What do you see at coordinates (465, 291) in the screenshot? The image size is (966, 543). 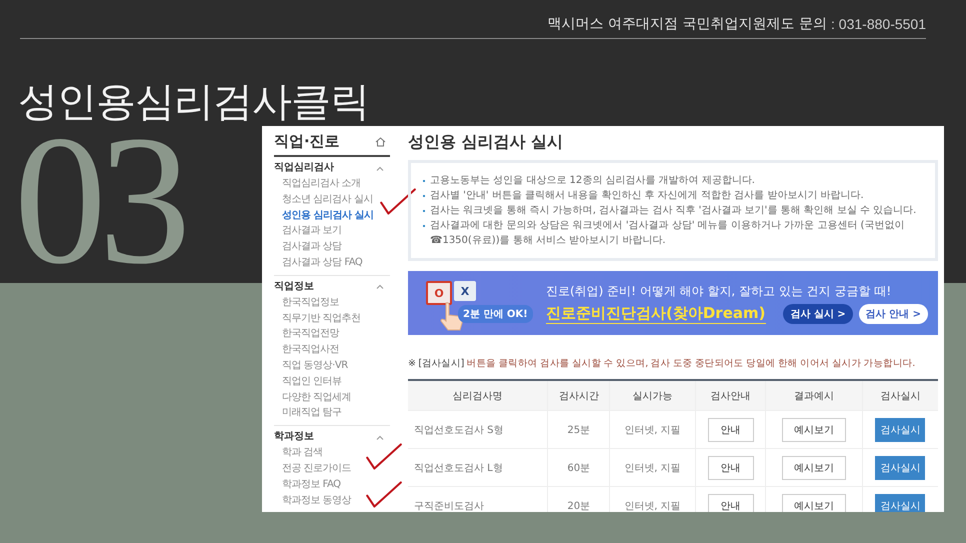 I see `answer-card: X` at bounding box center [465, 291].